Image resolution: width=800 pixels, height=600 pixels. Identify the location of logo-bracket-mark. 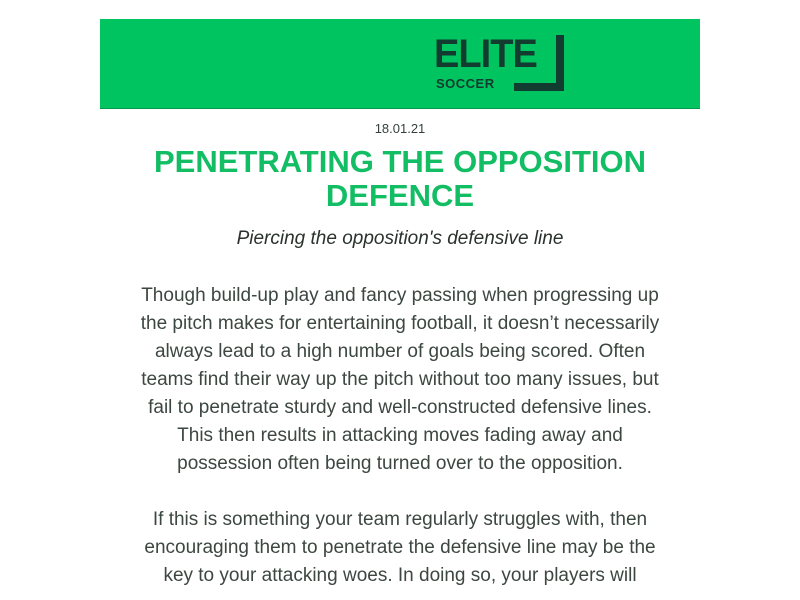
(539, 63).